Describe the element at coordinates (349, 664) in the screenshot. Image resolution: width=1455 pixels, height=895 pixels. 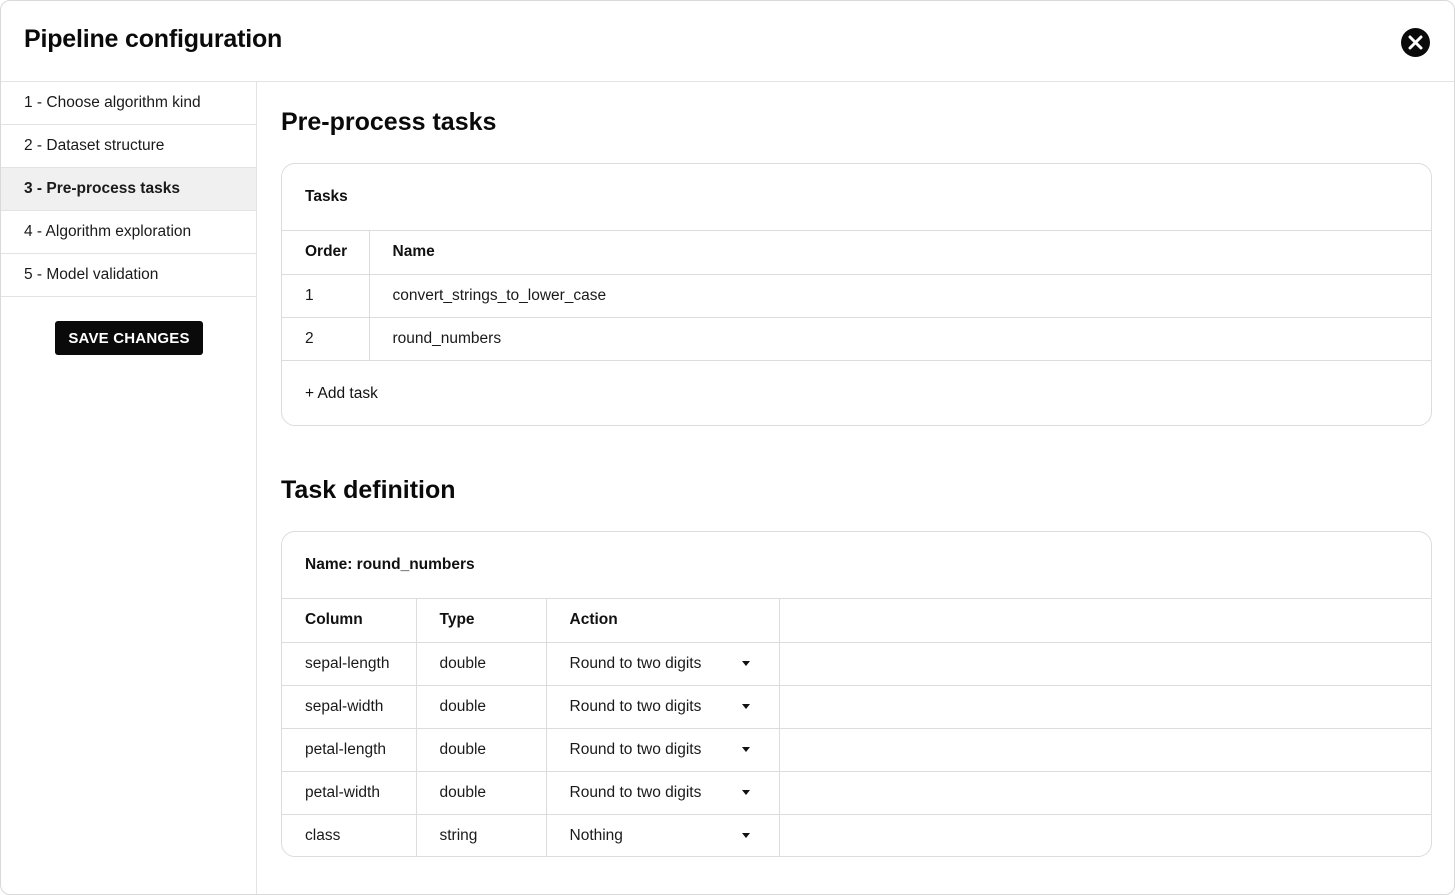
I see `column-name: sepal-length` at that location.